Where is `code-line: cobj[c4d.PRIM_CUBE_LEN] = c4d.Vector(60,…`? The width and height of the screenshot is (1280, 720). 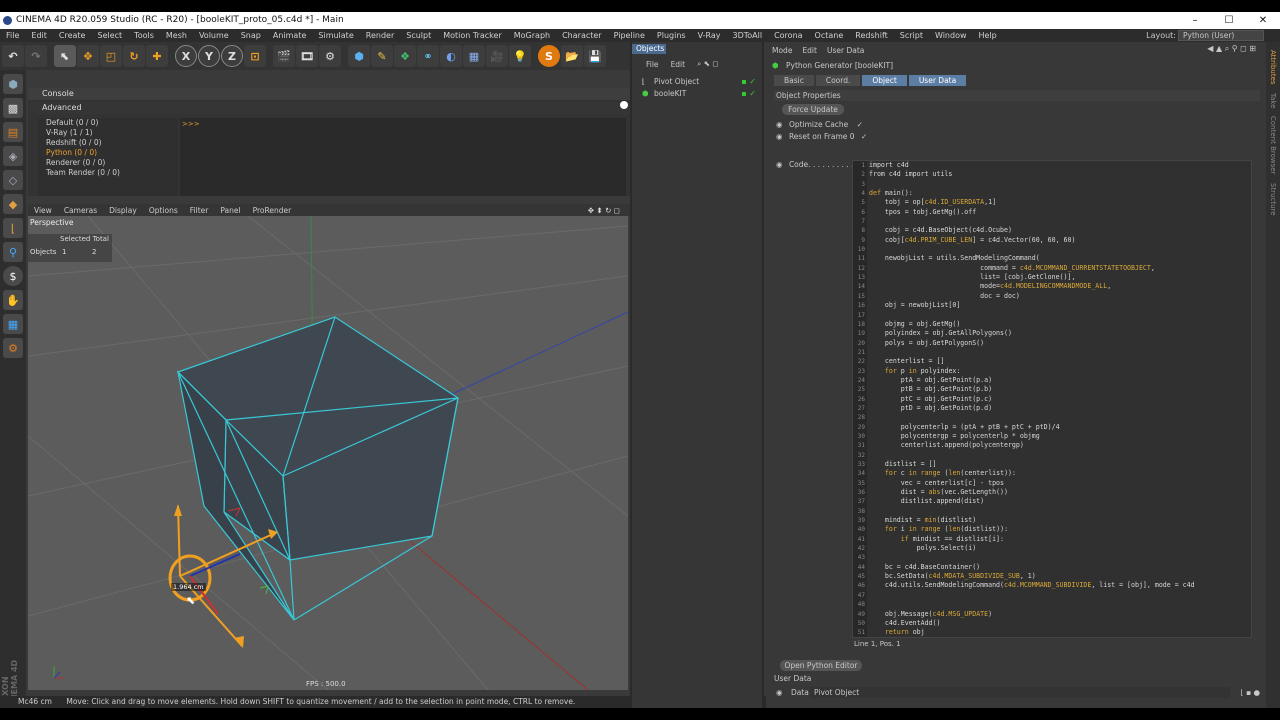
code-line: cobj[c4d.PRIM_CUBE_LEN] = c4d.Vector(60,… is located at coordinates (1060, 240).